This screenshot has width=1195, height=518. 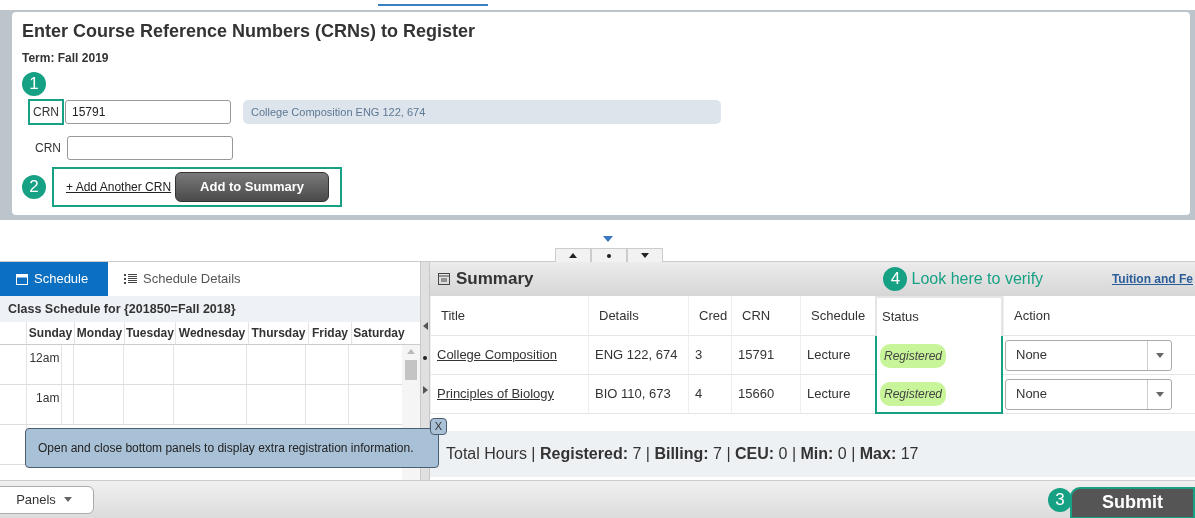 What do you see at coordinates (636, 355) in the screenshot?
I see `table-cell-text: ENG 122, 674` at bounding box center [636, 355].